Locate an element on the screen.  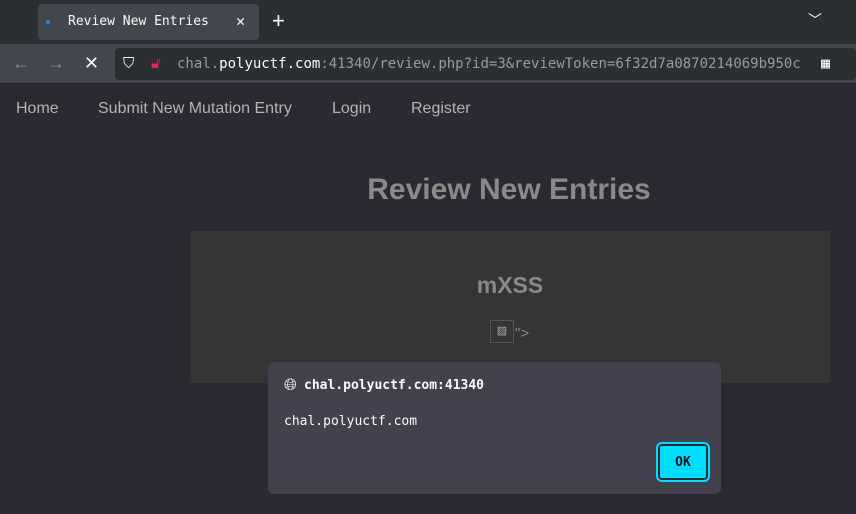
tab-bar: Review New Entries ✕ + ﹀ is located at coordinates (428, 22).